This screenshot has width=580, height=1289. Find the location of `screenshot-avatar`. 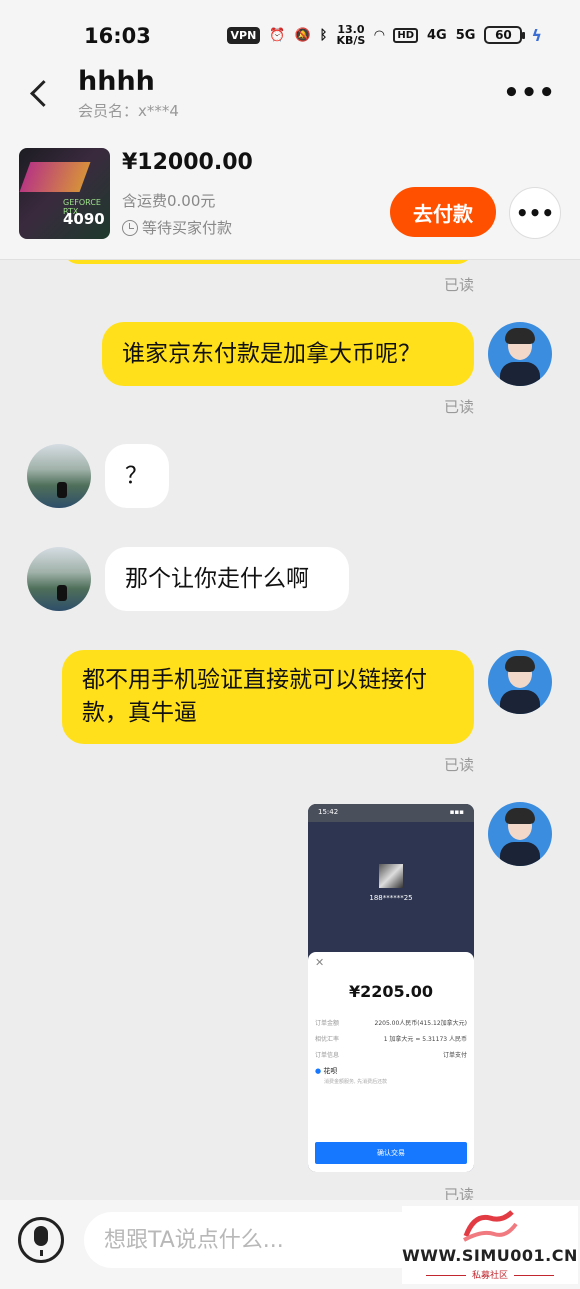

screenshot-avatar is located at coordinates (391, 876).